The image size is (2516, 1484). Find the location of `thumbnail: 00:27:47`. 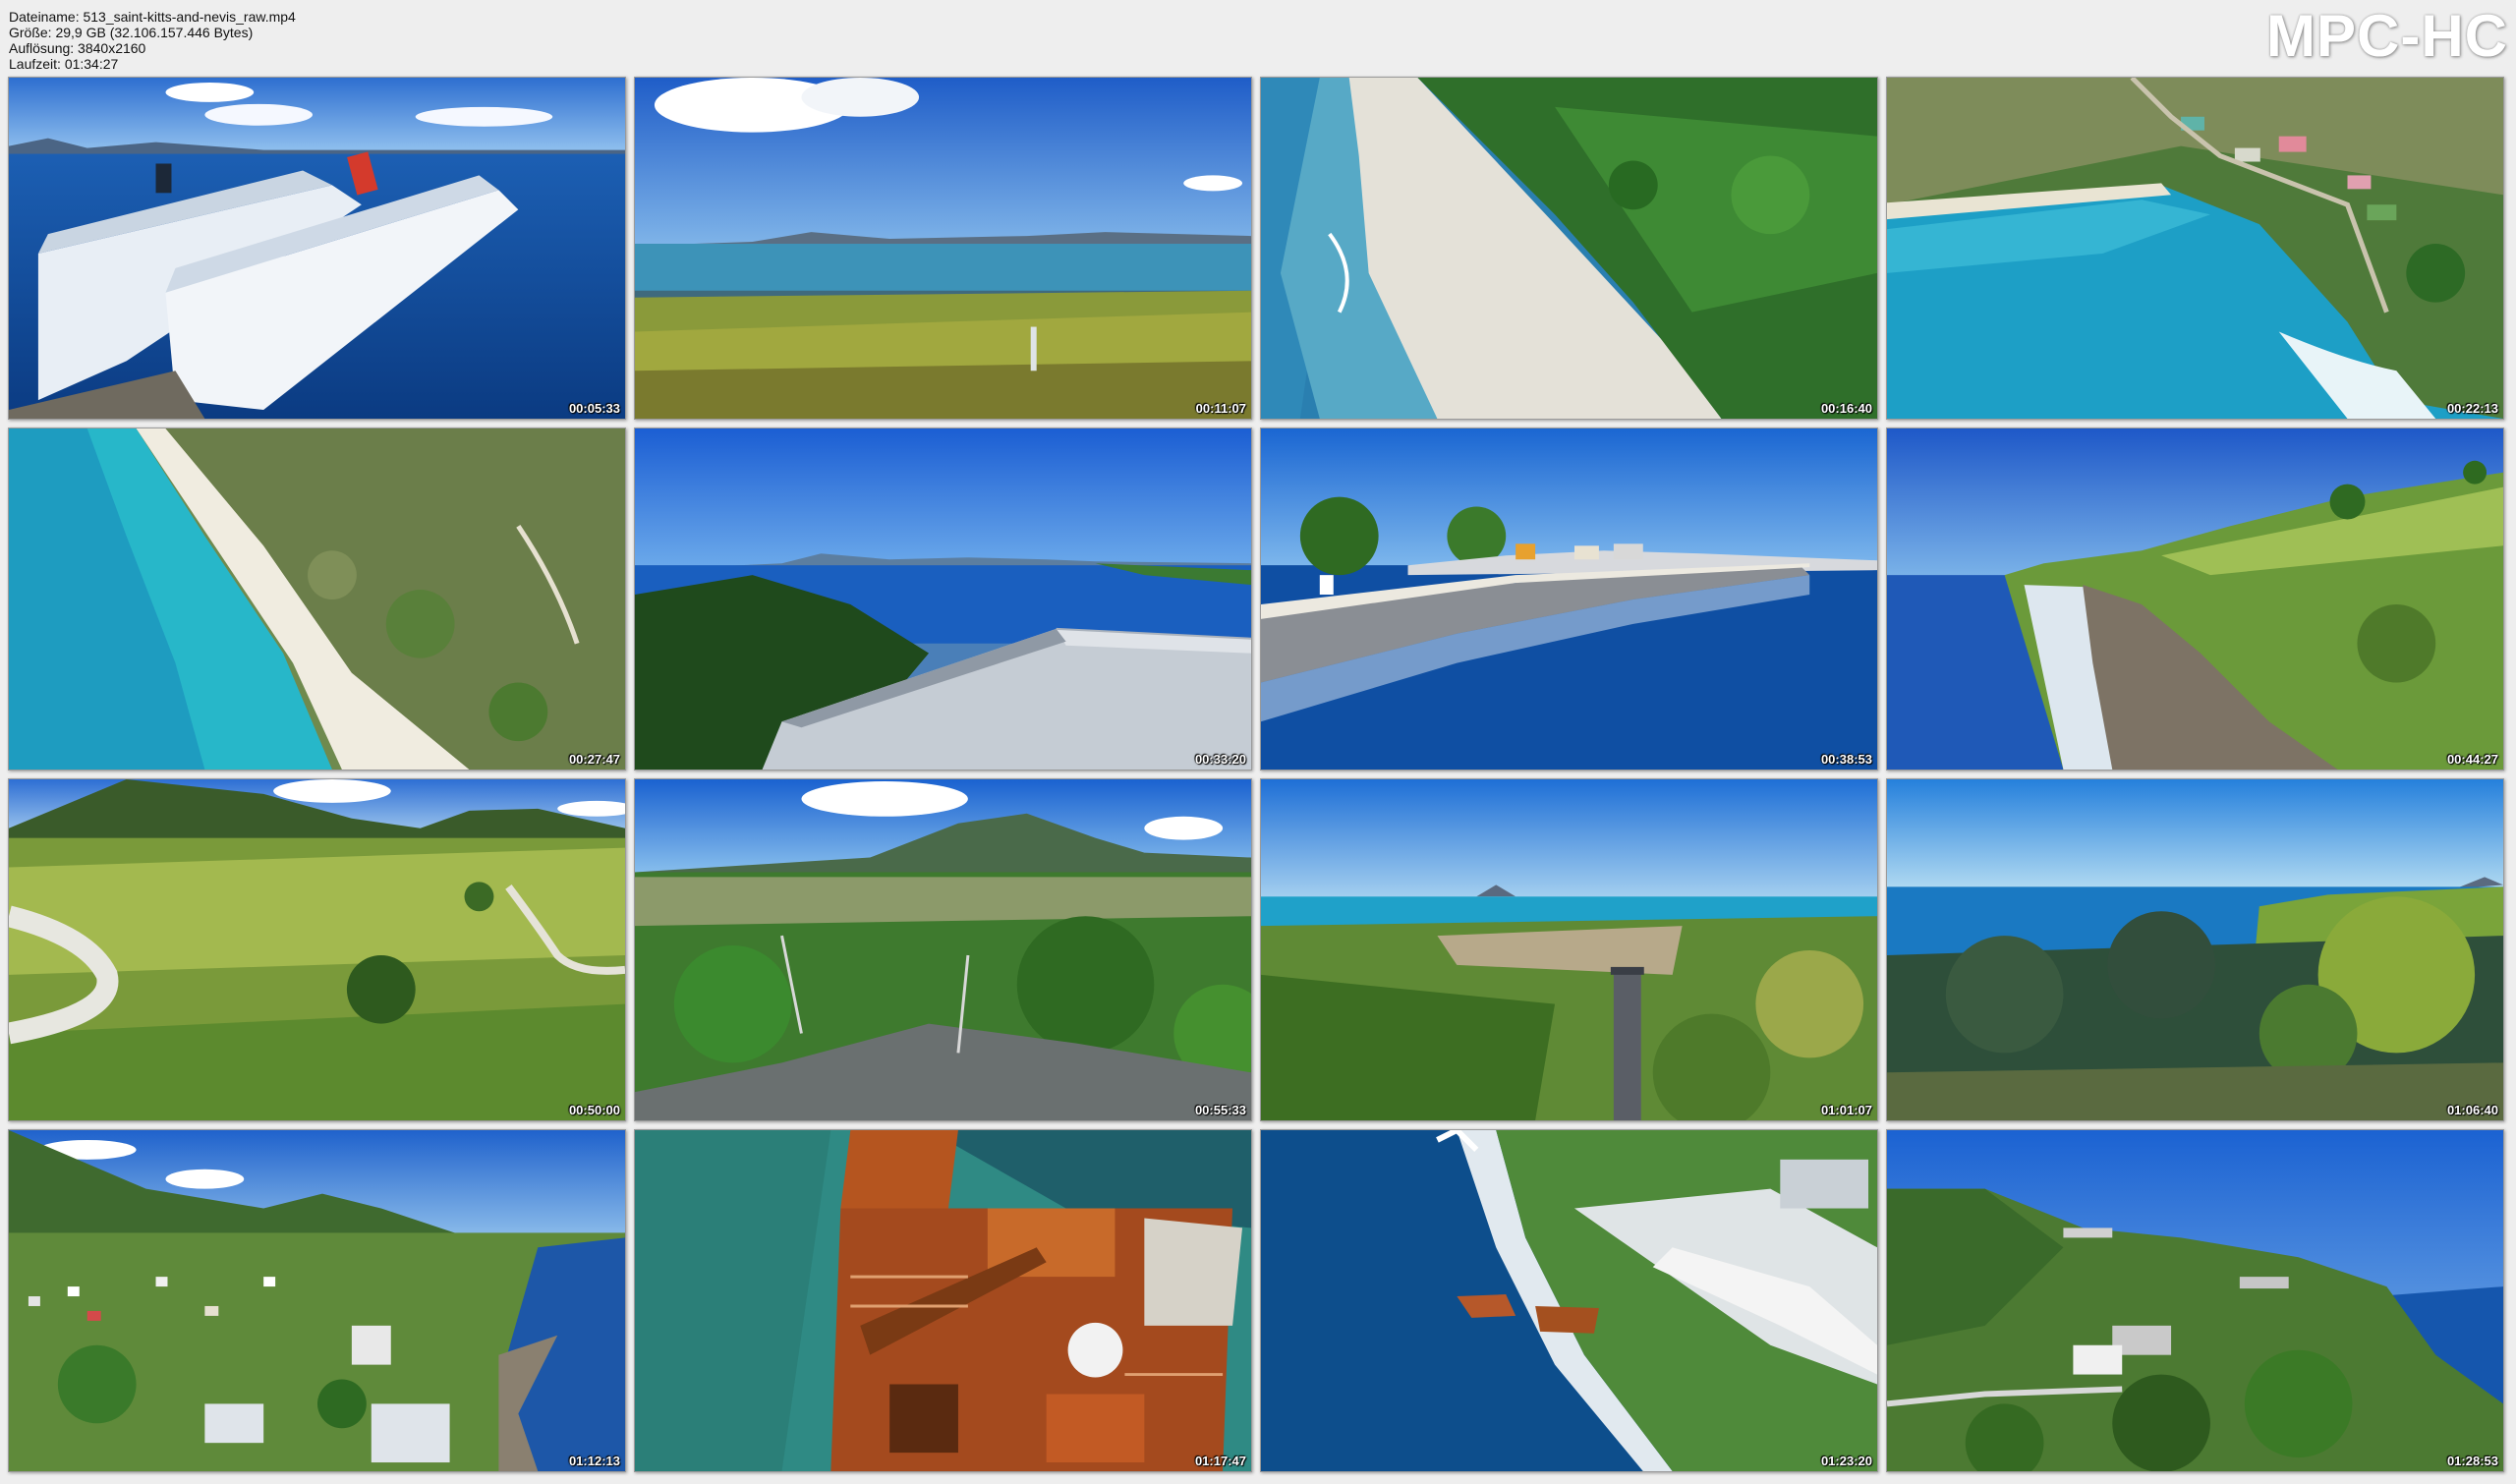

thumbnail: 00:27:47 is located at coordinates (317, 599).